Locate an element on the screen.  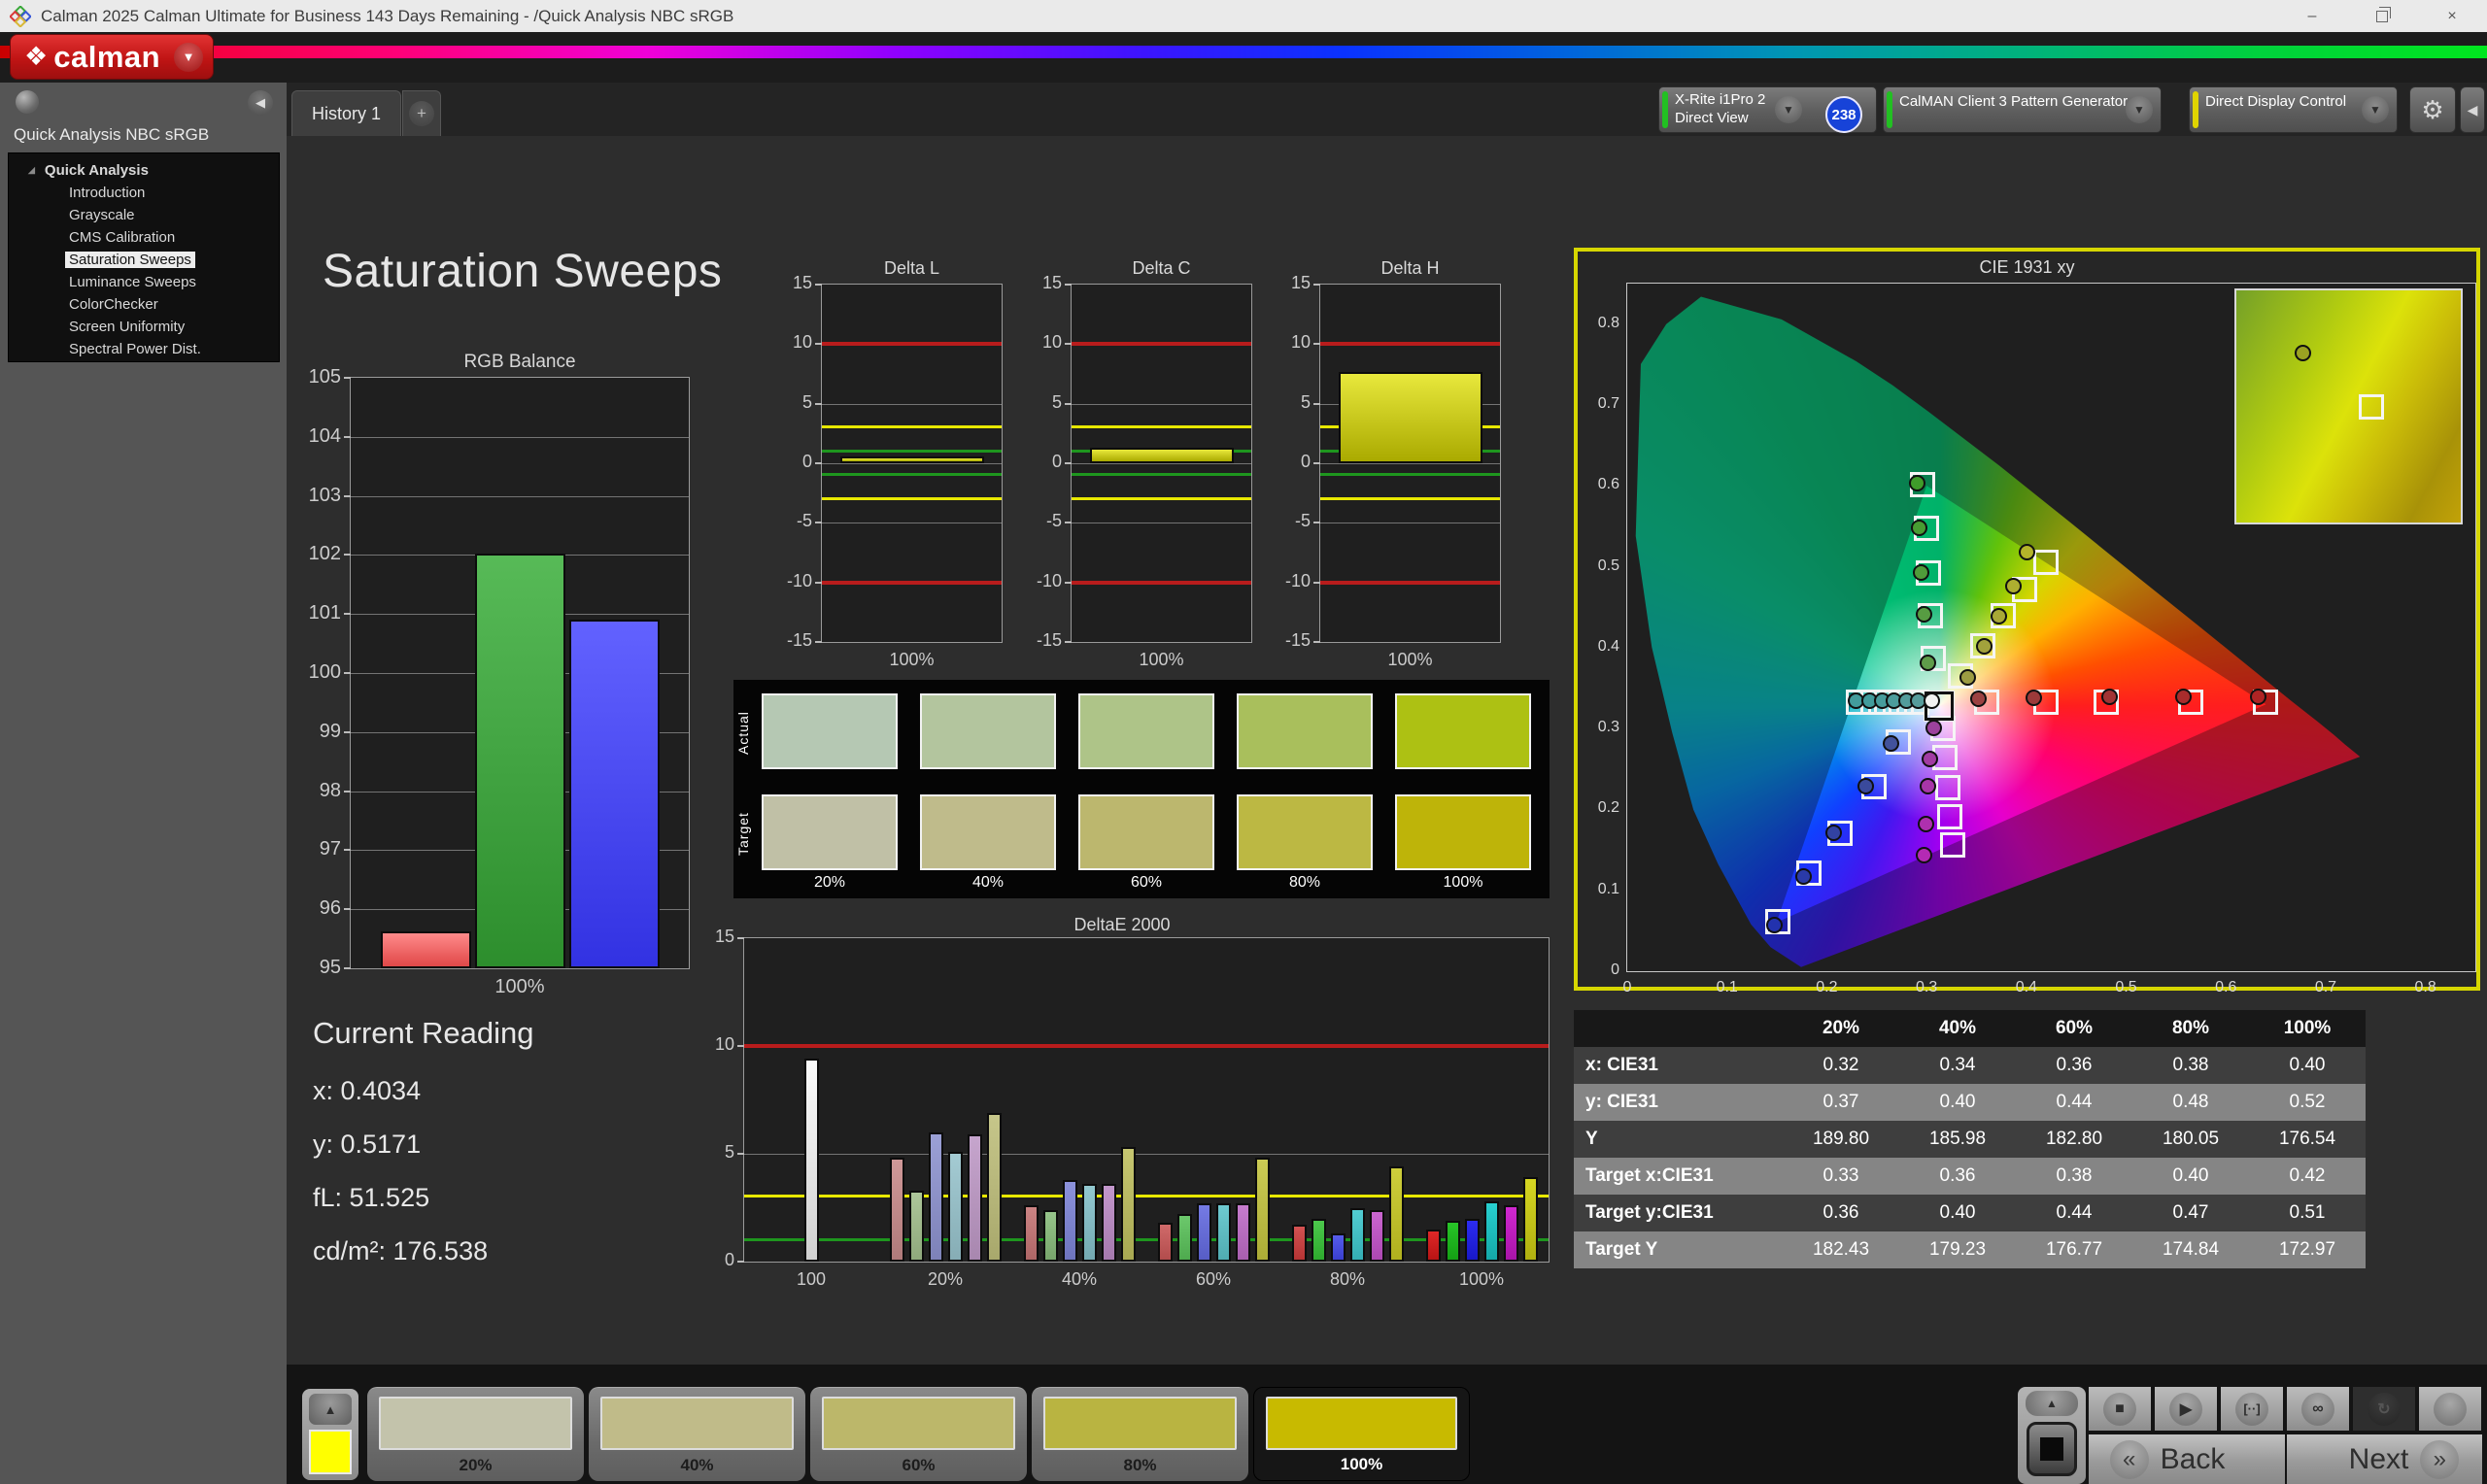
tree-item-grayscale: Grayscale is located at coordinates (144, 215).